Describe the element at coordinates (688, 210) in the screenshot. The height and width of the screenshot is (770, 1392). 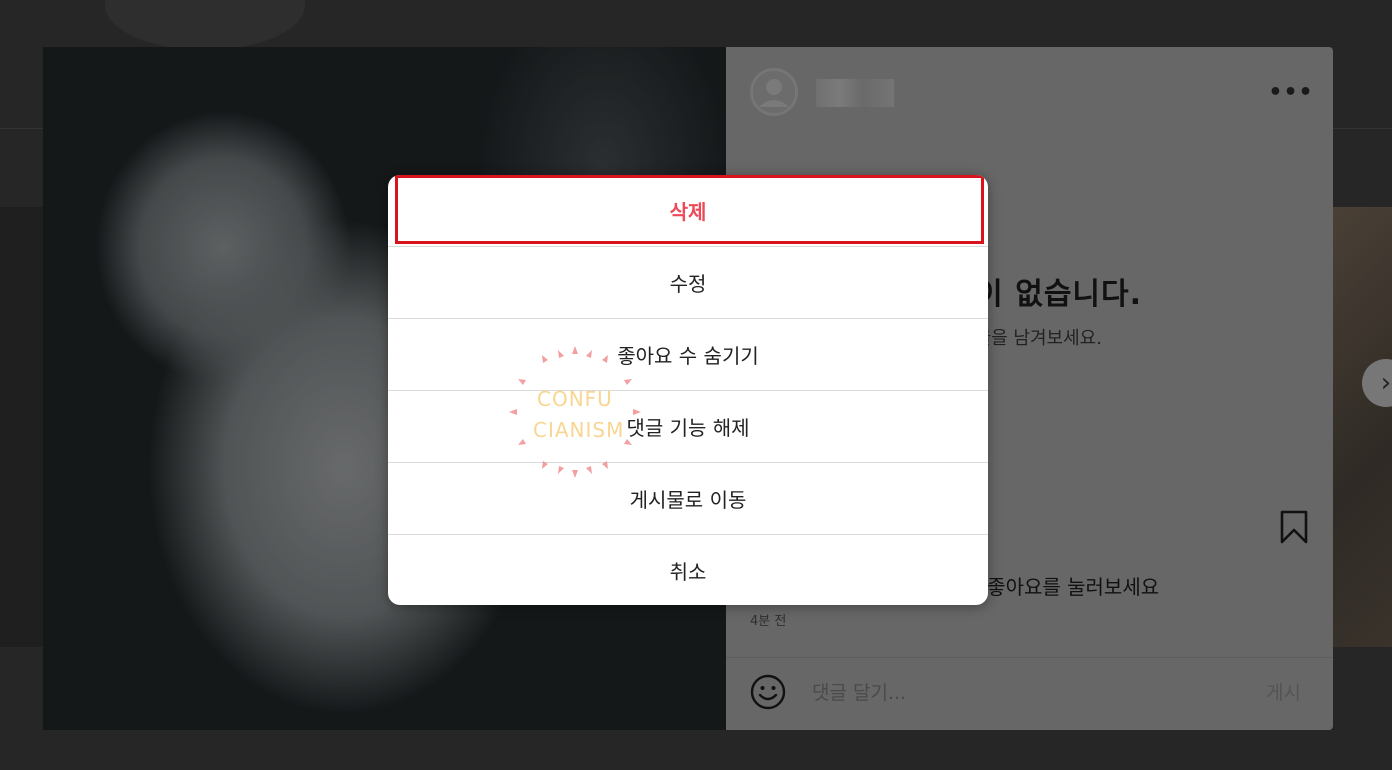
I see `delete-button: 삭제` at that location.